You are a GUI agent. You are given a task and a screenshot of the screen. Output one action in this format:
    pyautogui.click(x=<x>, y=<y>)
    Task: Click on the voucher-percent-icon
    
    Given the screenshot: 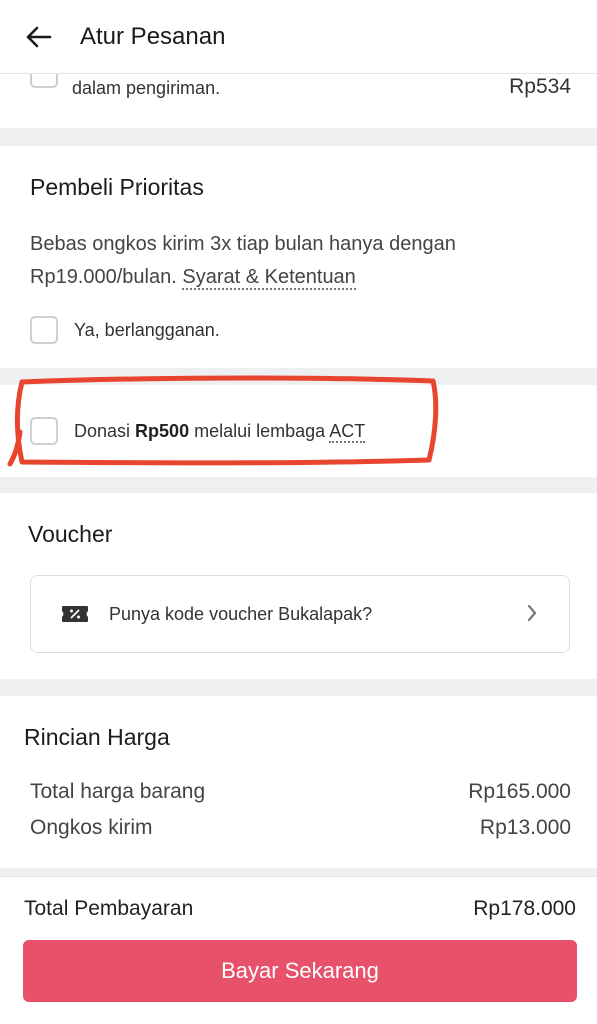 What is the action you would take?
    pyautogui.click(x=75, y=614)
    